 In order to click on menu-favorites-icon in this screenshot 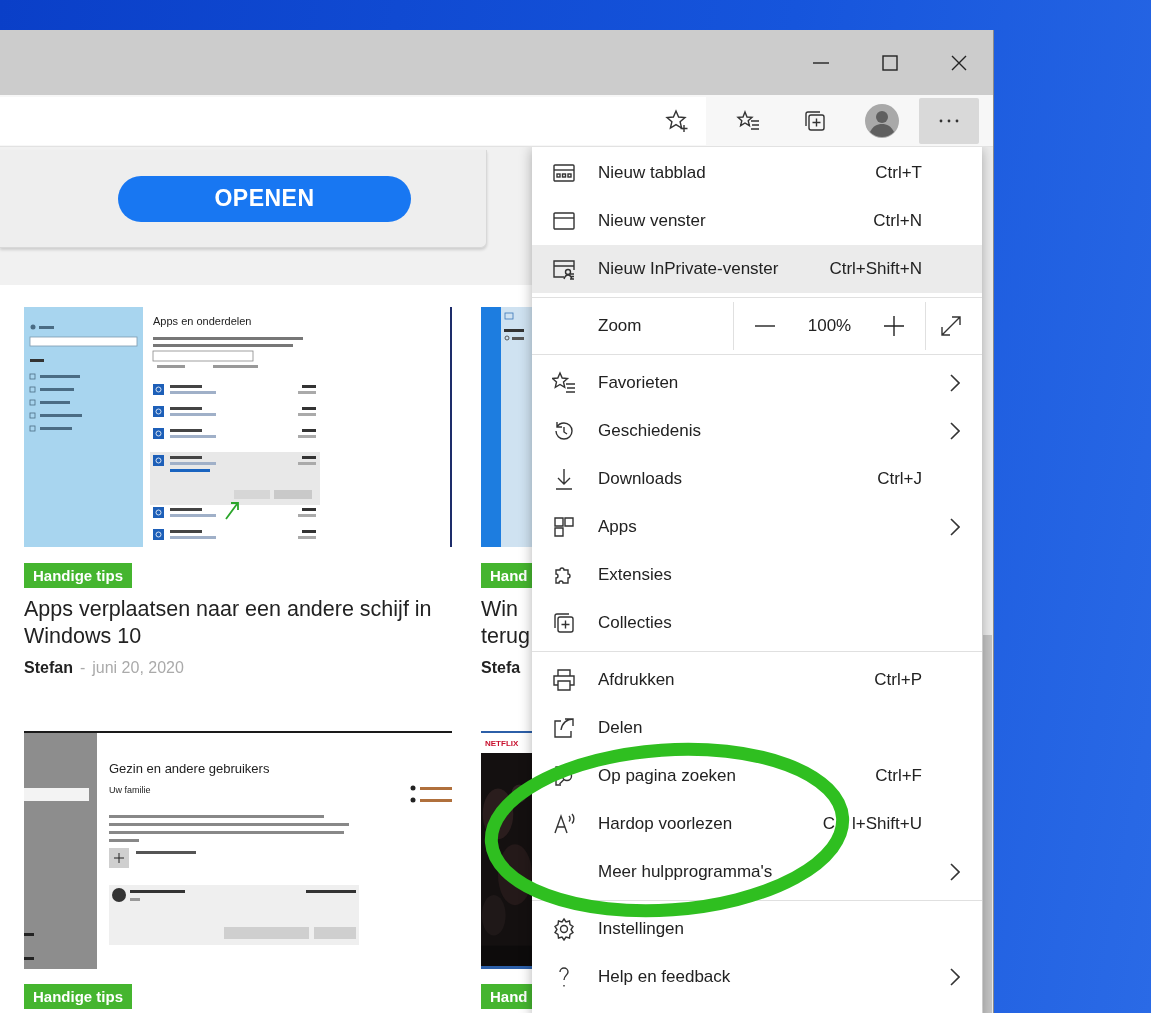, I will do `click(564, 383)`.